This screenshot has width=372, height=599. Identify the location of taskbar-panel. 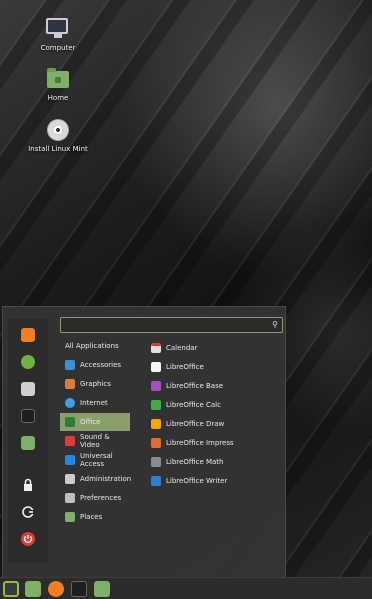
(186, 588).